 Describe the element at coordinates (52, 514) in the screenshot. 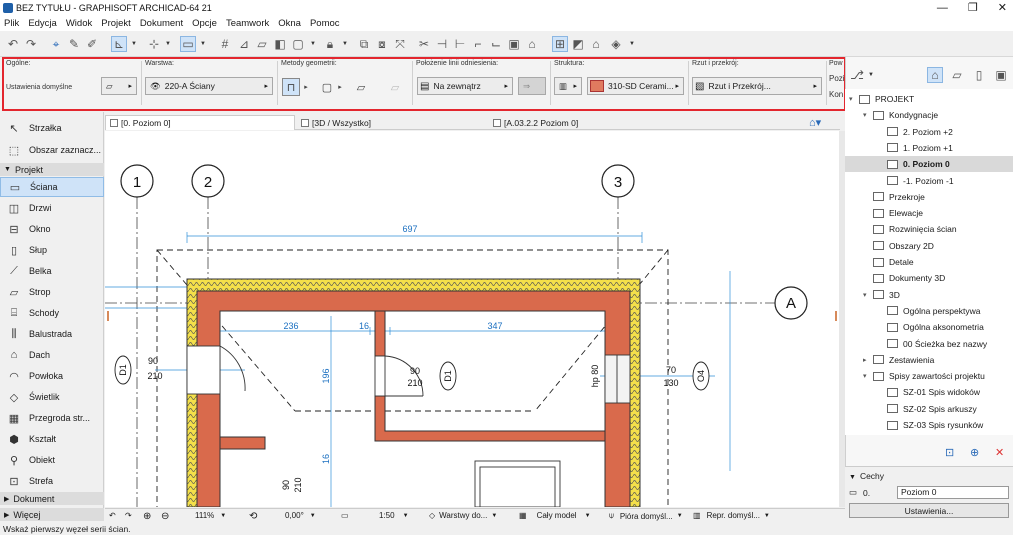

I see `group-wiecej: ▶ Więcej` at that location.